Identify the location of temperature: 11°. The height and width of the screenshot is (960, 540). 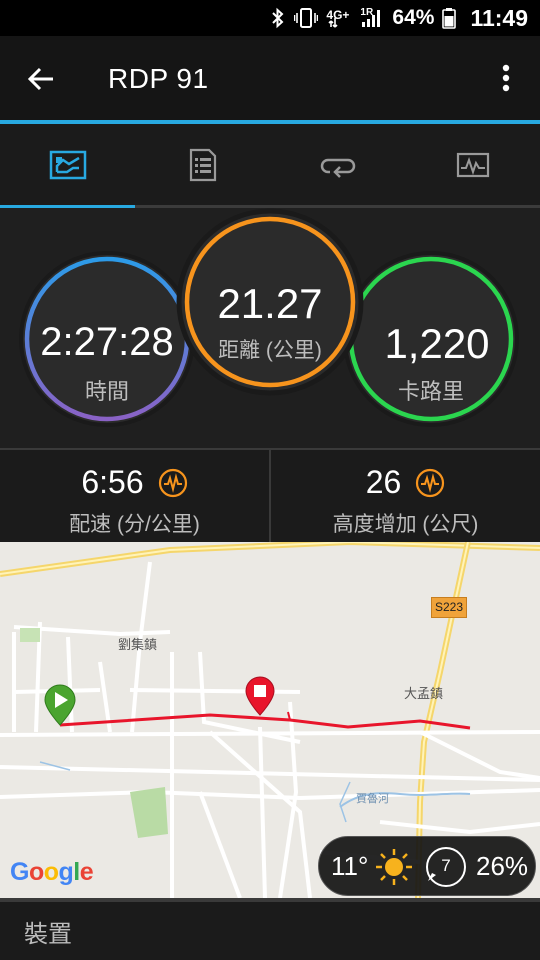
(350, 866).